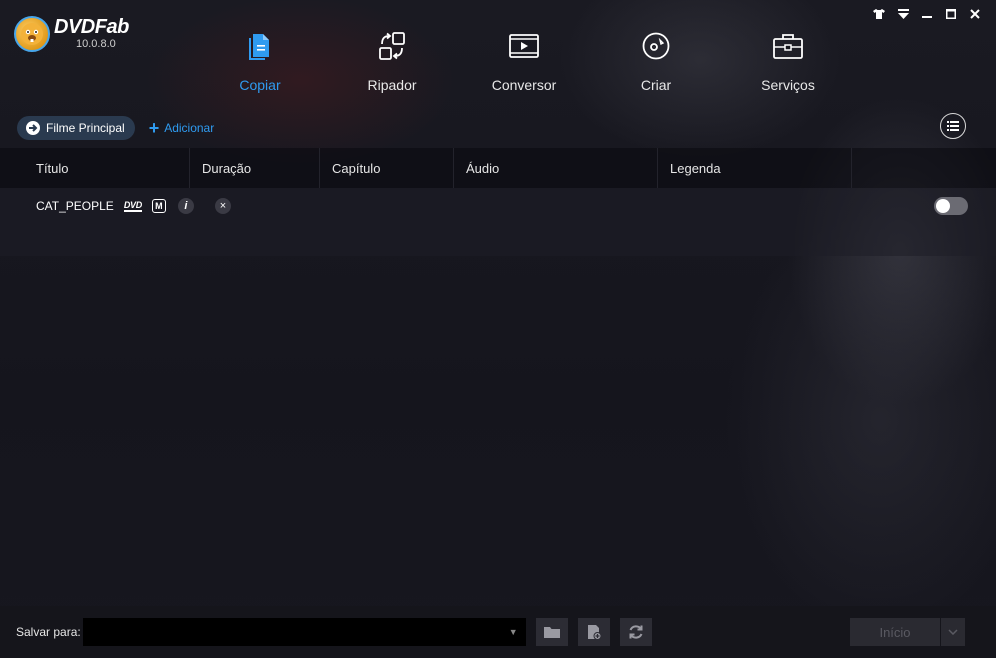 Image resolution: width=996 pixels, height=658 pixels. Describe the element at coordinates (524, 46) in the screenshot. I see `converter-icon` at that location.